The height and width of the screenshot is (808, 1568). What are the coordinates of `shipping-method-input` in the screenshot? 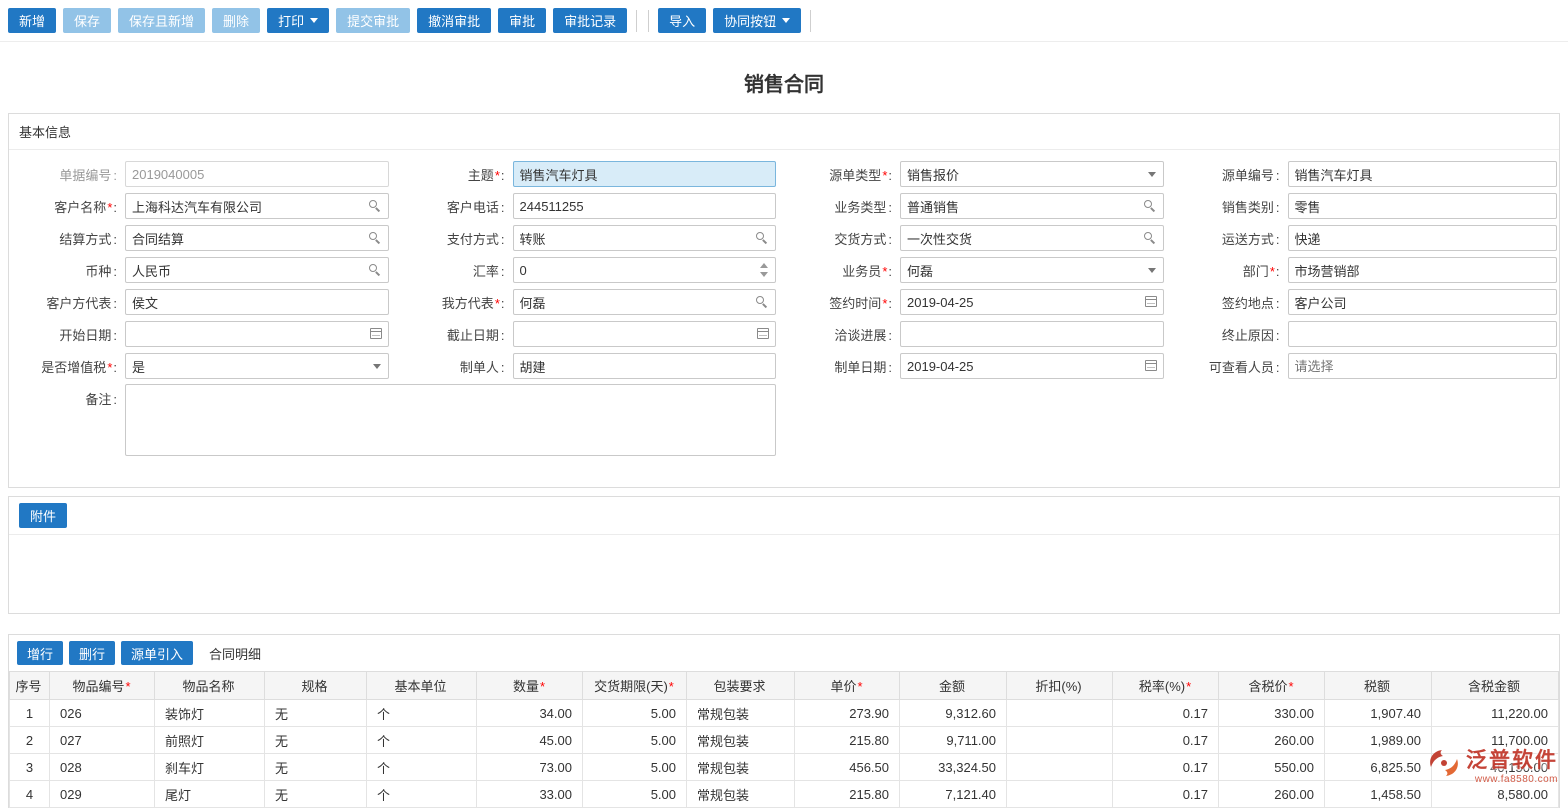 It's located at (1422, 238).